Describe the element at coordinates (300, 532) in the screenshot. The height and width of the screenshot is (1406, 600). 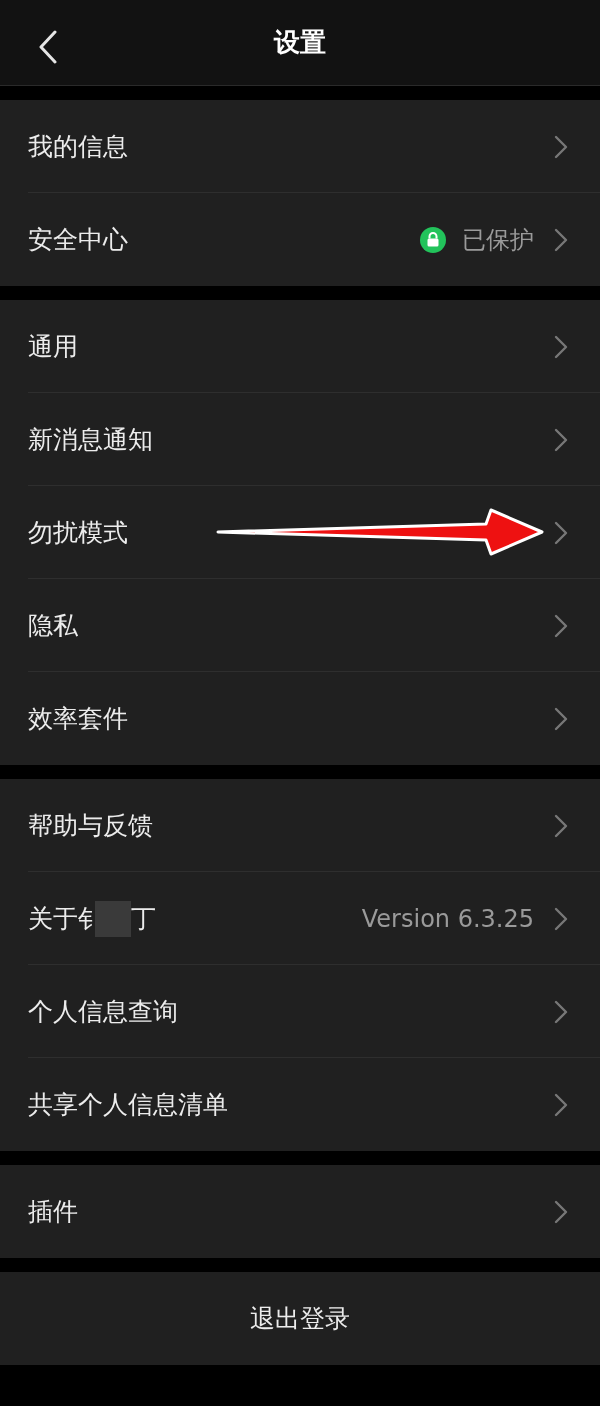
I see `settings-row: 勿扰模式` at that location.